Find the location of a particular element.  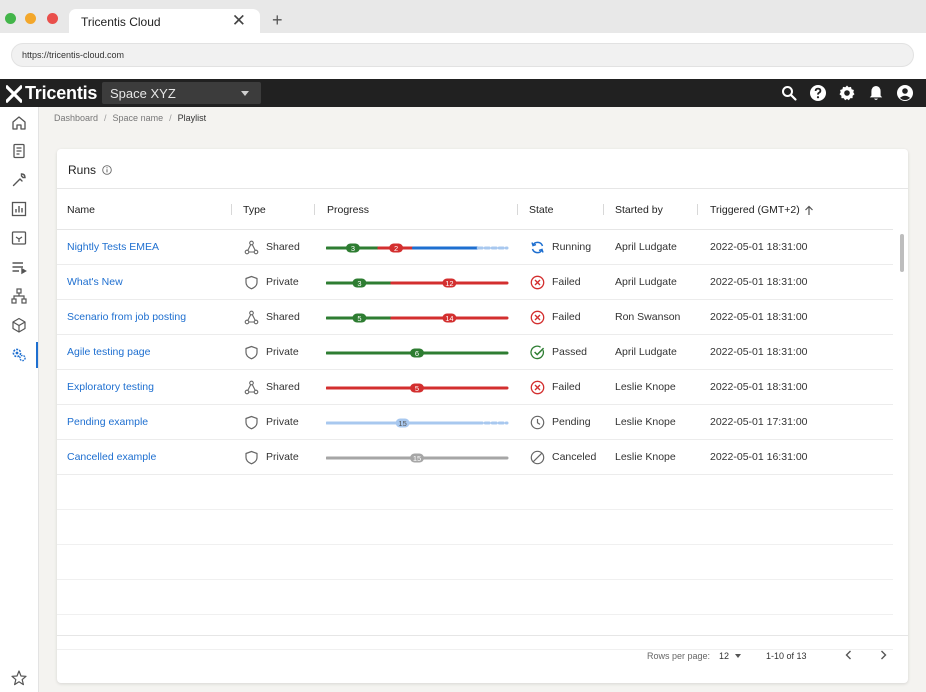

app-header: Tricentis Space XYZ is located at coordinates (463, 93).